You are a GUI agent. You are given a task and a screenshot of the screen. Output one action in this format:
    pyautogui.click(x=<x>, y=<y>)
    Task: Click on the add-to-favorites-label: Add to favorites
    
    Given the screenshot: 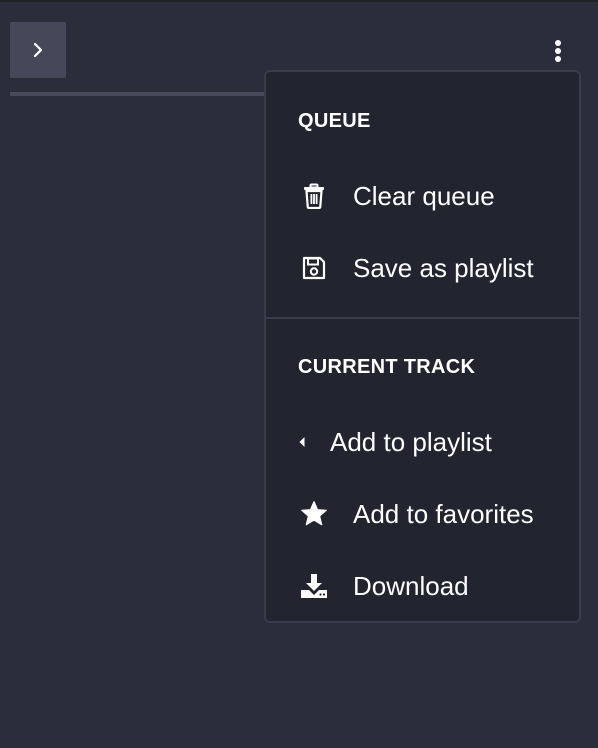 What is the action you would take?
    pyautogui.click(x=443, y=513)
    